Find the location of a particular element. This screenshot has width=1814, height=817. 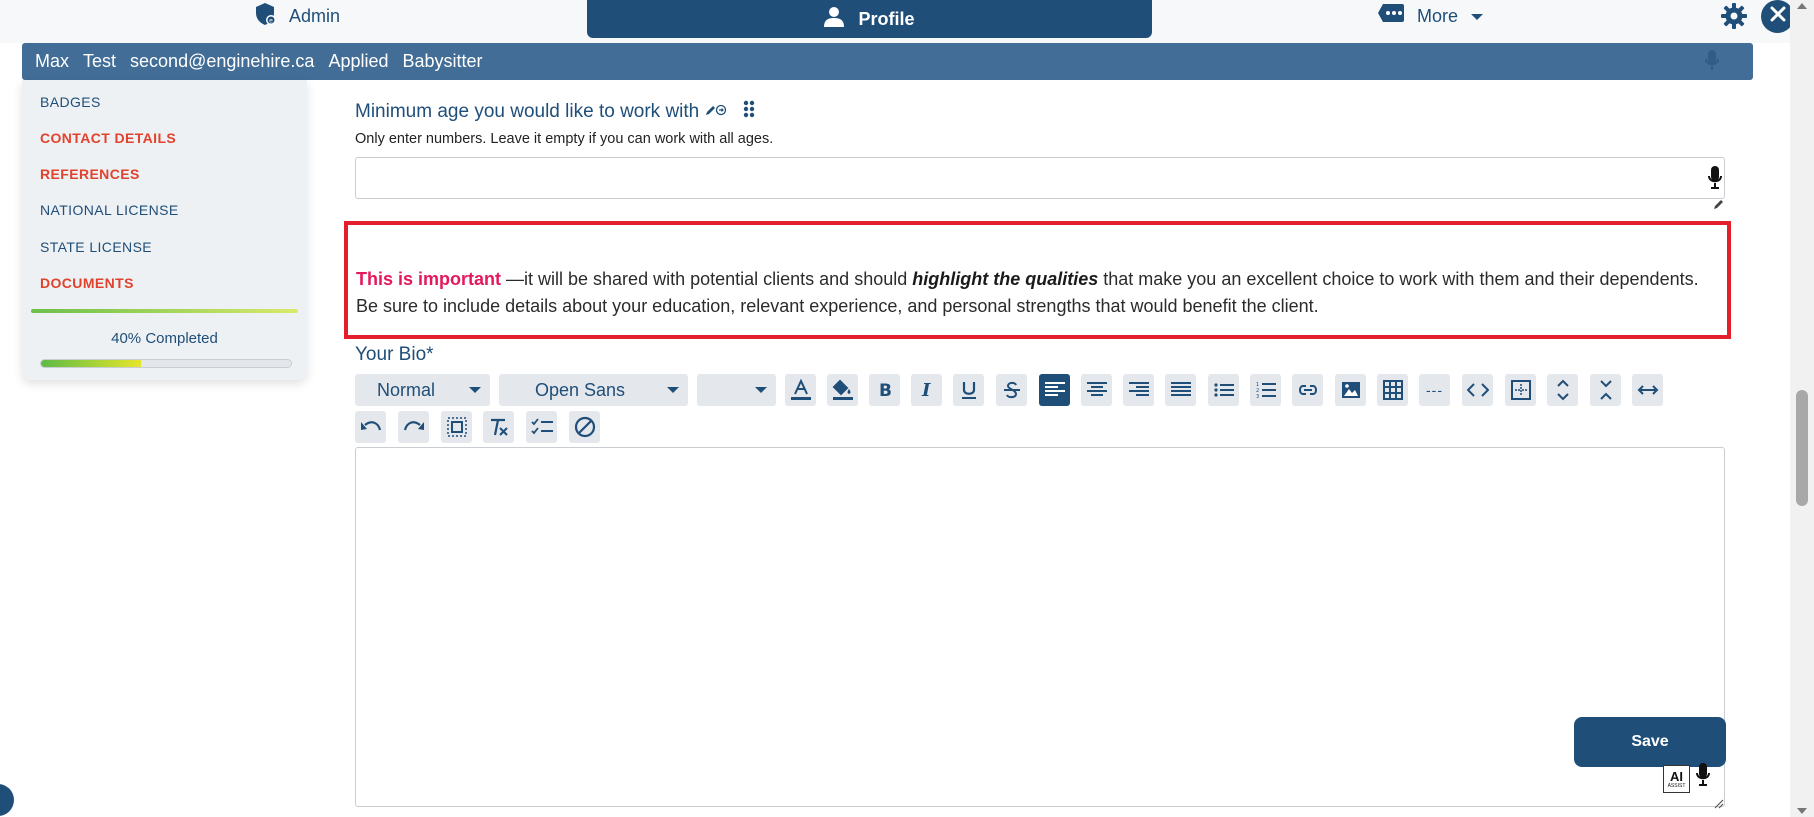

scroll-up-arrow is located at coordinates (1802, 6).